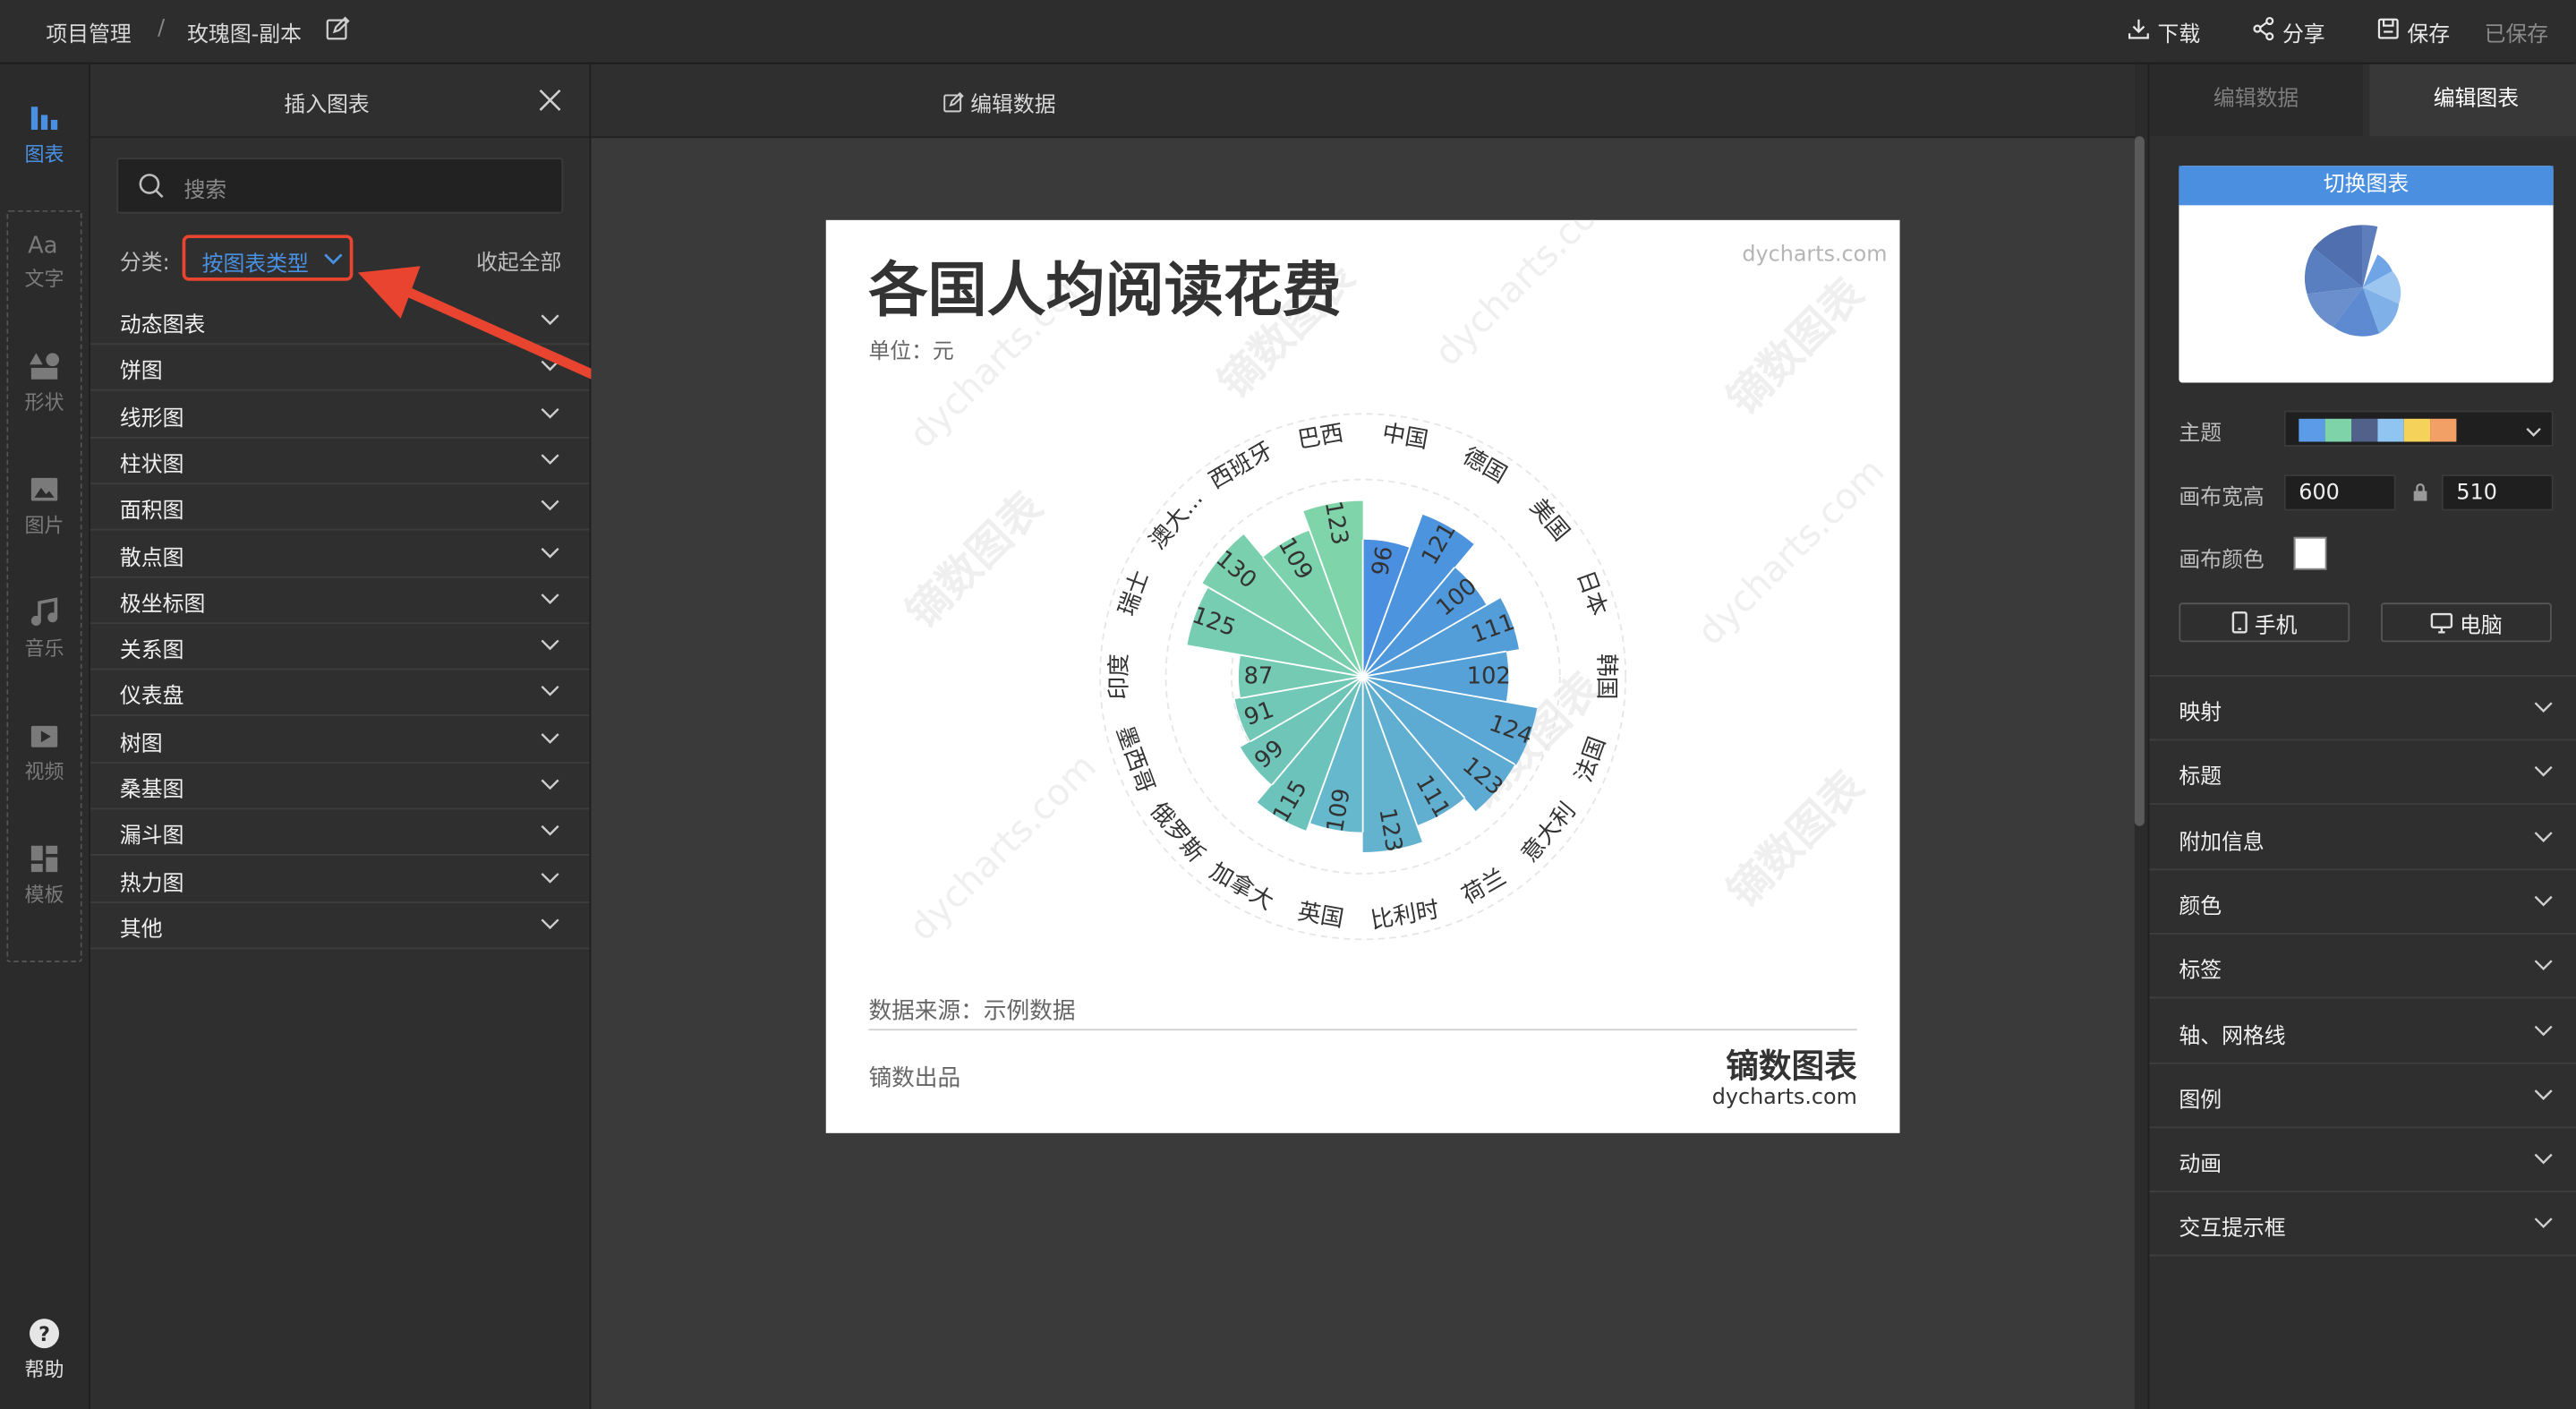  I want to click on rail-item-shapes: 形状, so click(44, 382).